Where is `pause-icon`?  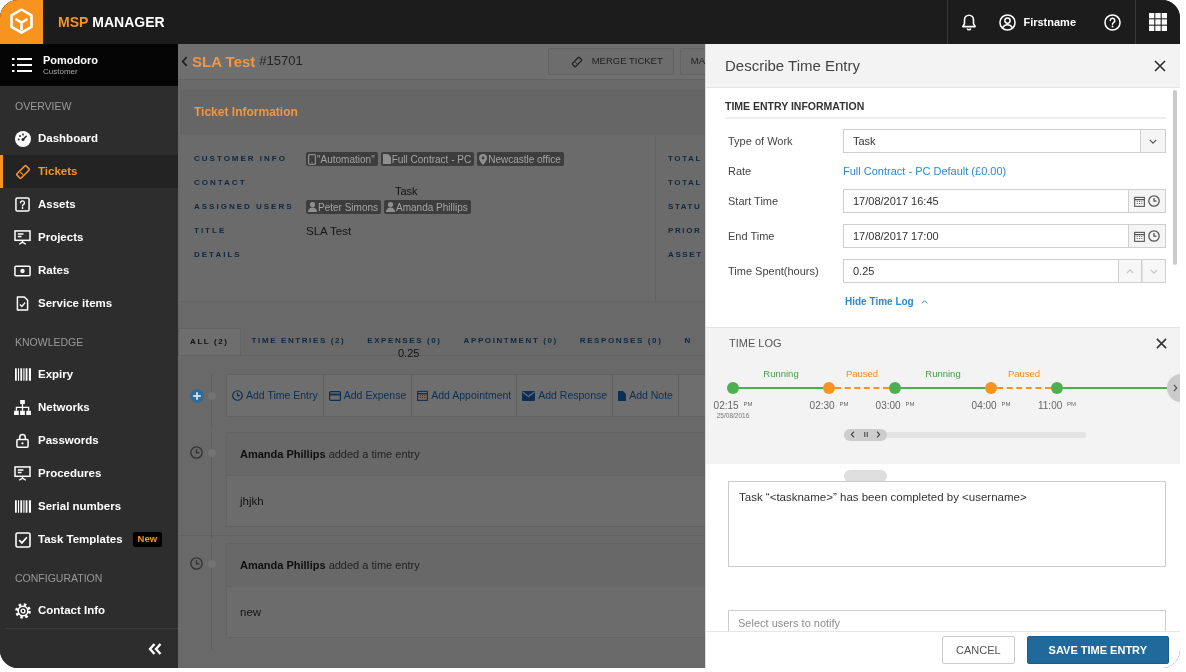 pause-icon is located at coordinates (865, 435).